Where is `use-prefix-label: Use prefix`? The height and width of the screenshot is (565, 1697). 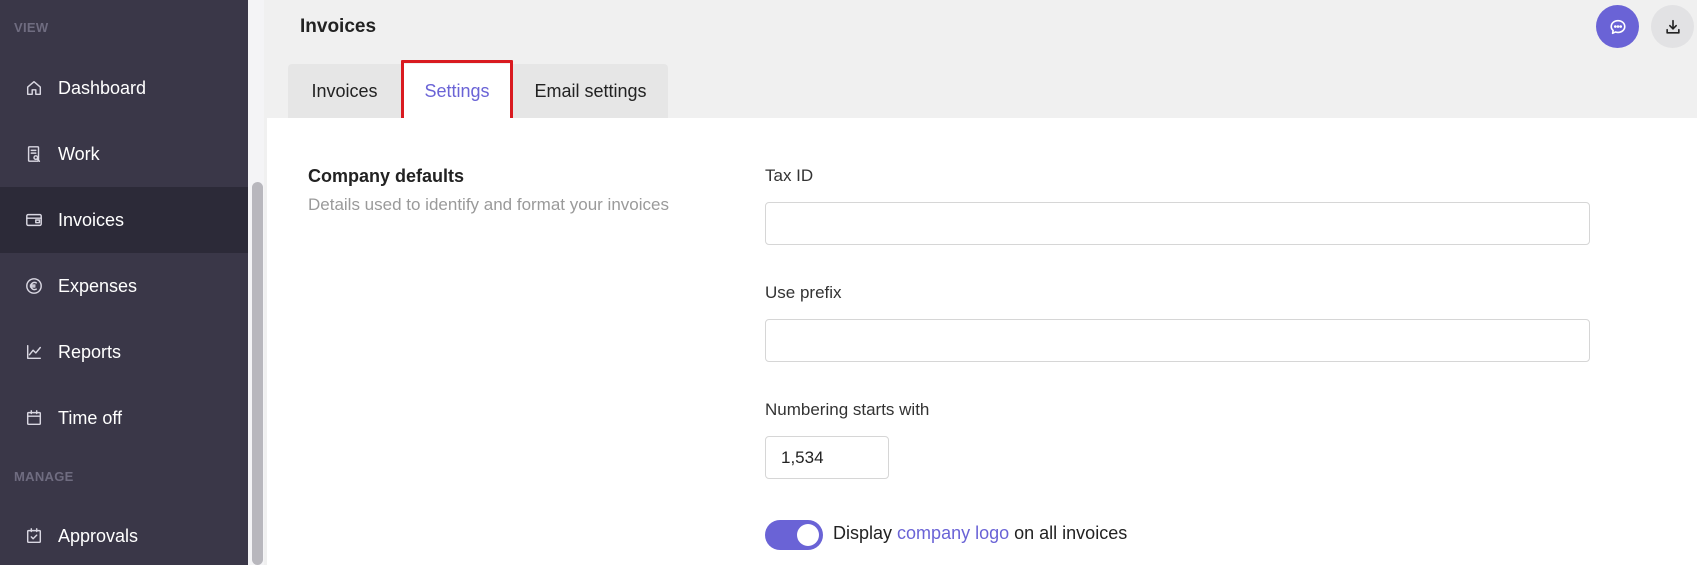 use-prefix-label: Use prefix is located at coordinates (803, 292).